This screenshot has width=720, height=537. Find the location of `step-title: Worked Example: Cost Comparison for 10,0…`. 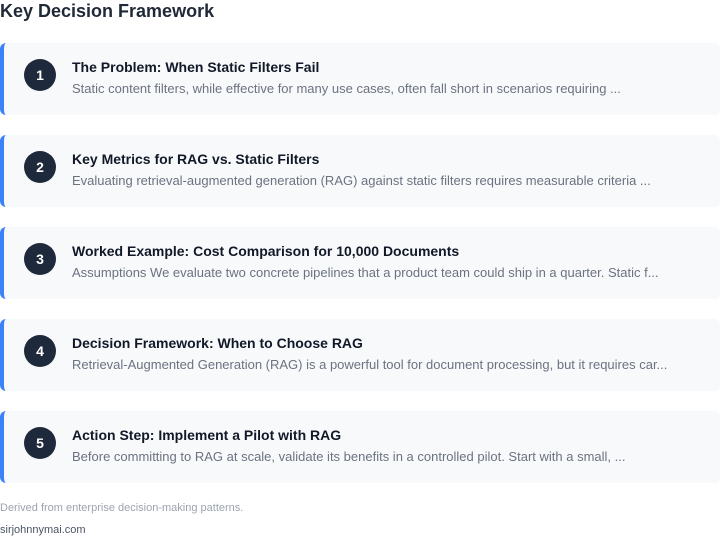

step-title: Worked Example: Cost Comparison for 10,0… is located at coordinates (266, 251).